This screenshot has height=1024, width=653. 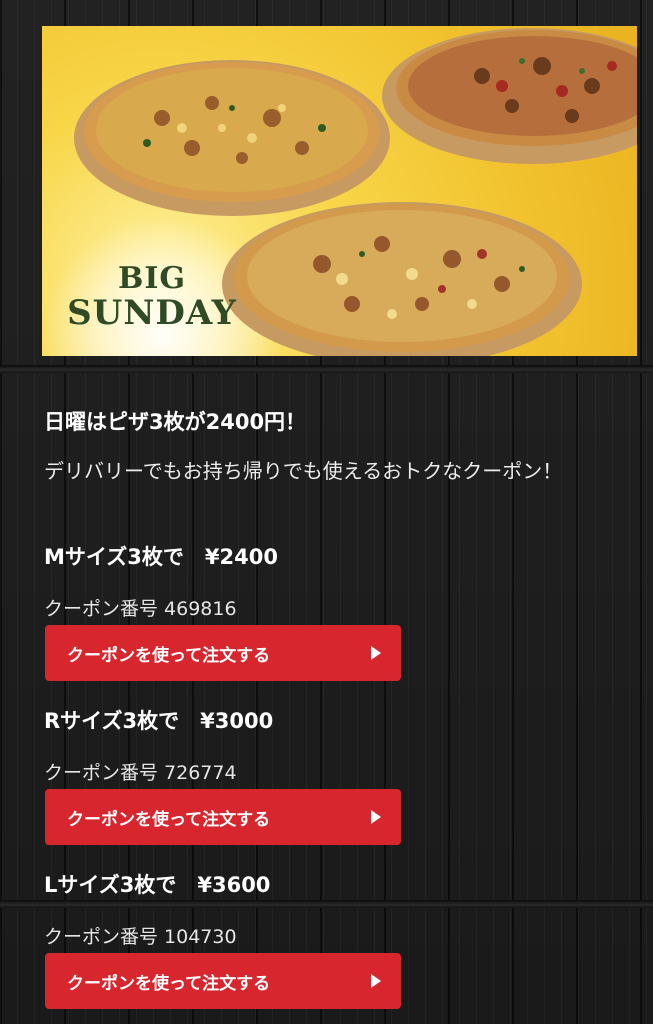 I want to click on headline: 日曜はピザ3枚が2400円！, so click(x=175, y=422).